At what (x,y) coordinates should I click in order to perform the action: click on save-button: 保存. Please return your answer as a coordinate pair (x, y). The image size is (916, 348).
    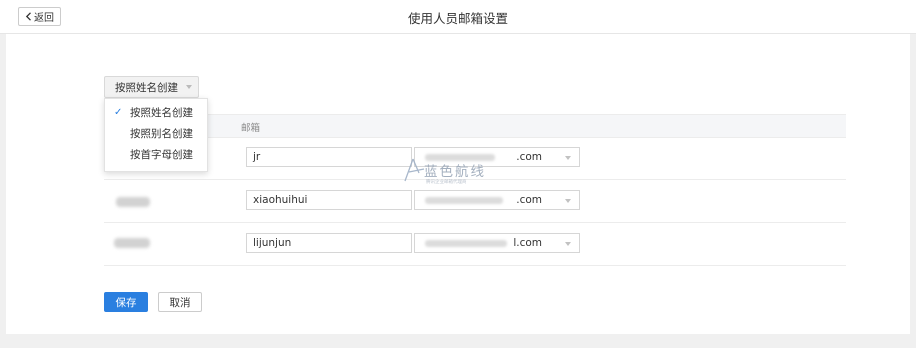
    Looking at the image, I should click on (126, 302).